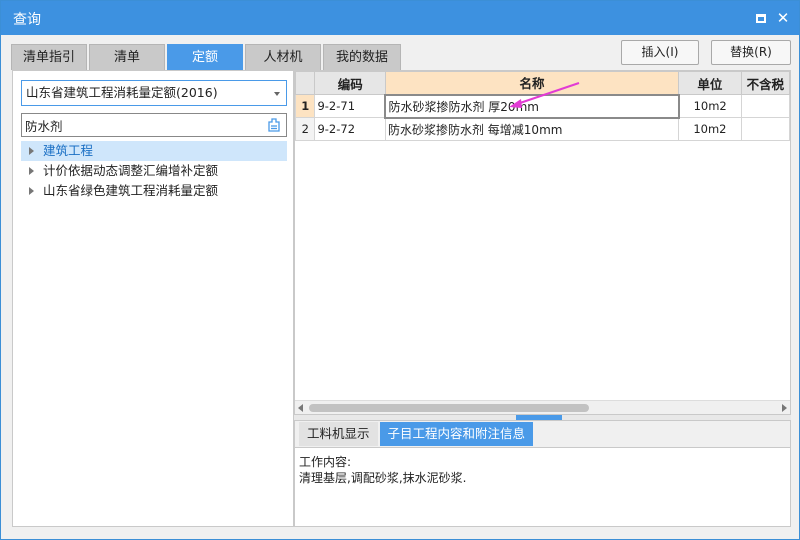 The height and width of the screenshot is (540, 800). I want to click on insert-button: 插入(I), so click(660, 52).